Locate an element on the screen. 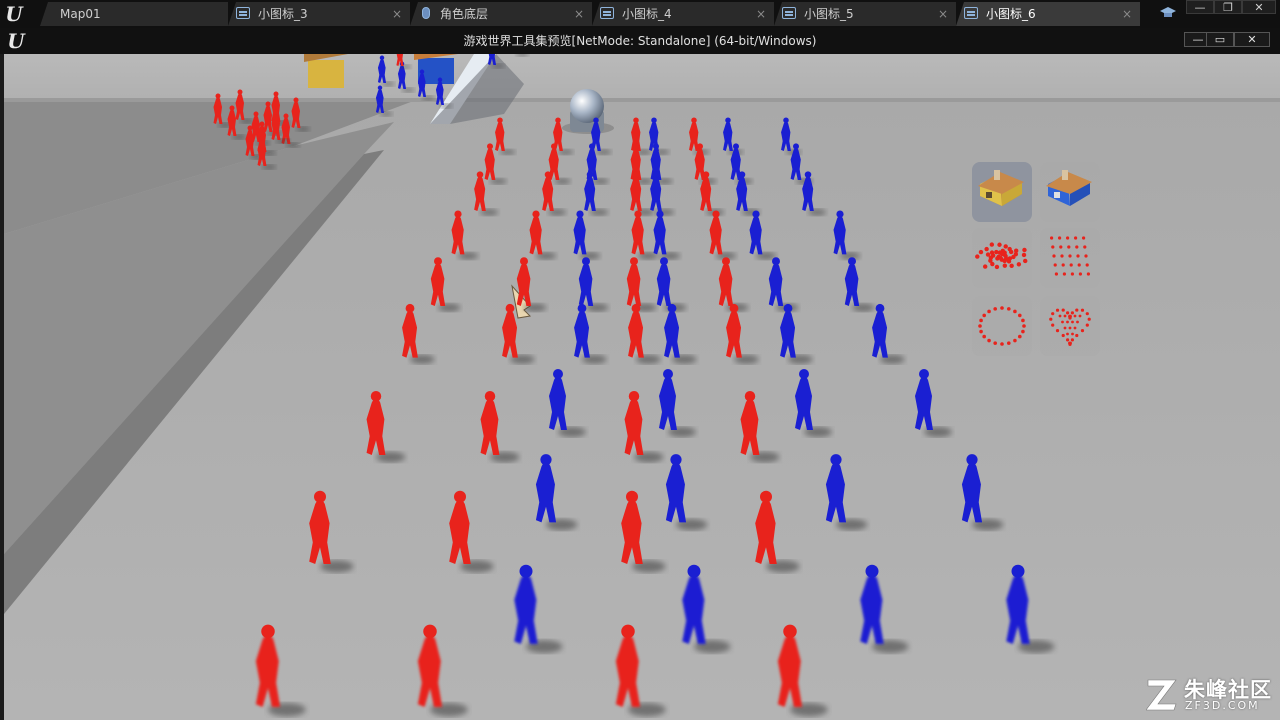  crowd-cluster-icon is located at coordinates (1001, 256).